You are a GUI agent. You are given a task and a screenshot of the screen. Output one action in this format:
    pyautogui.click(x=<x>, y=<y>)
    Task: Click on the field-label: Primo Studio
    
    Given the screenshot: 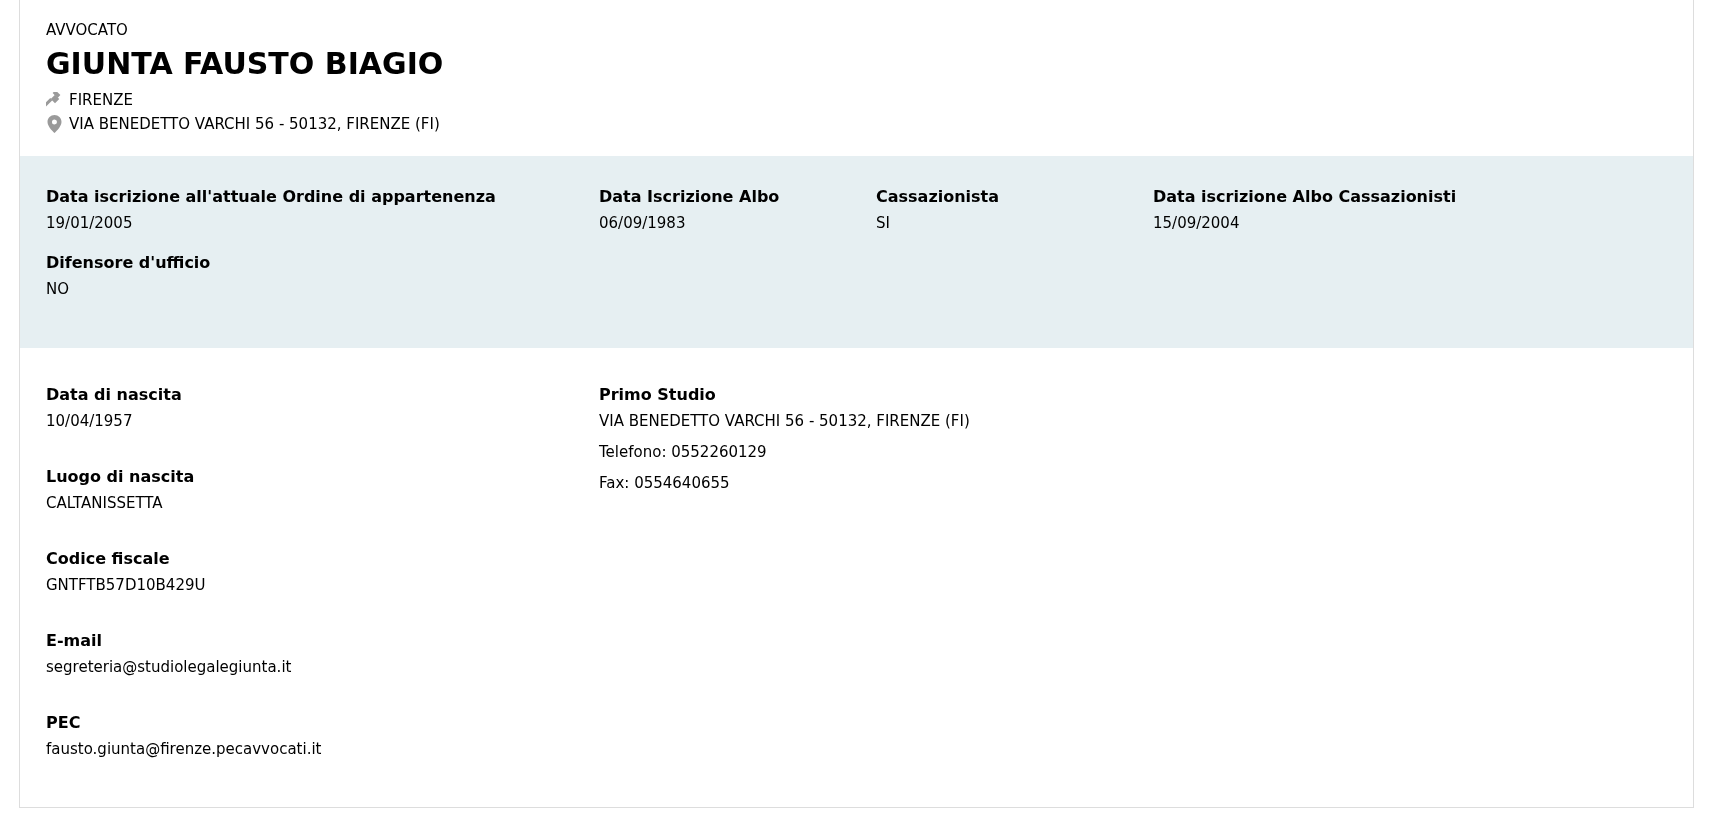 What is the action you would take?
    pyautogui.click(x=658, y=395)
    